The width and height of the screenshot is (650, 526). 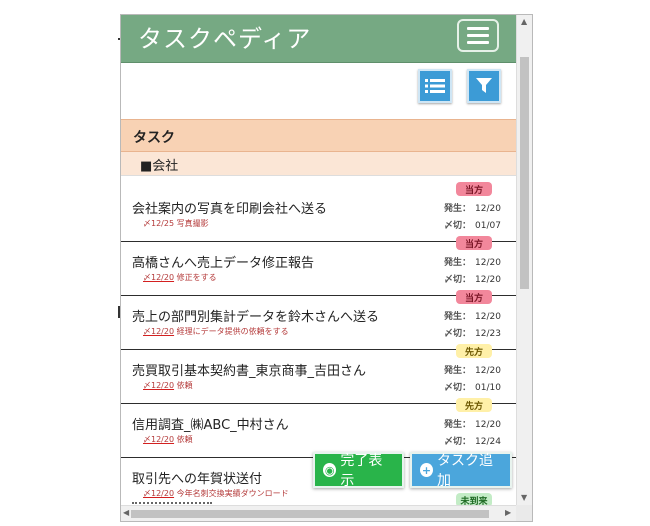 I want to click on task-note: 〆12/20 修正をする, so click(x=180, y=277).